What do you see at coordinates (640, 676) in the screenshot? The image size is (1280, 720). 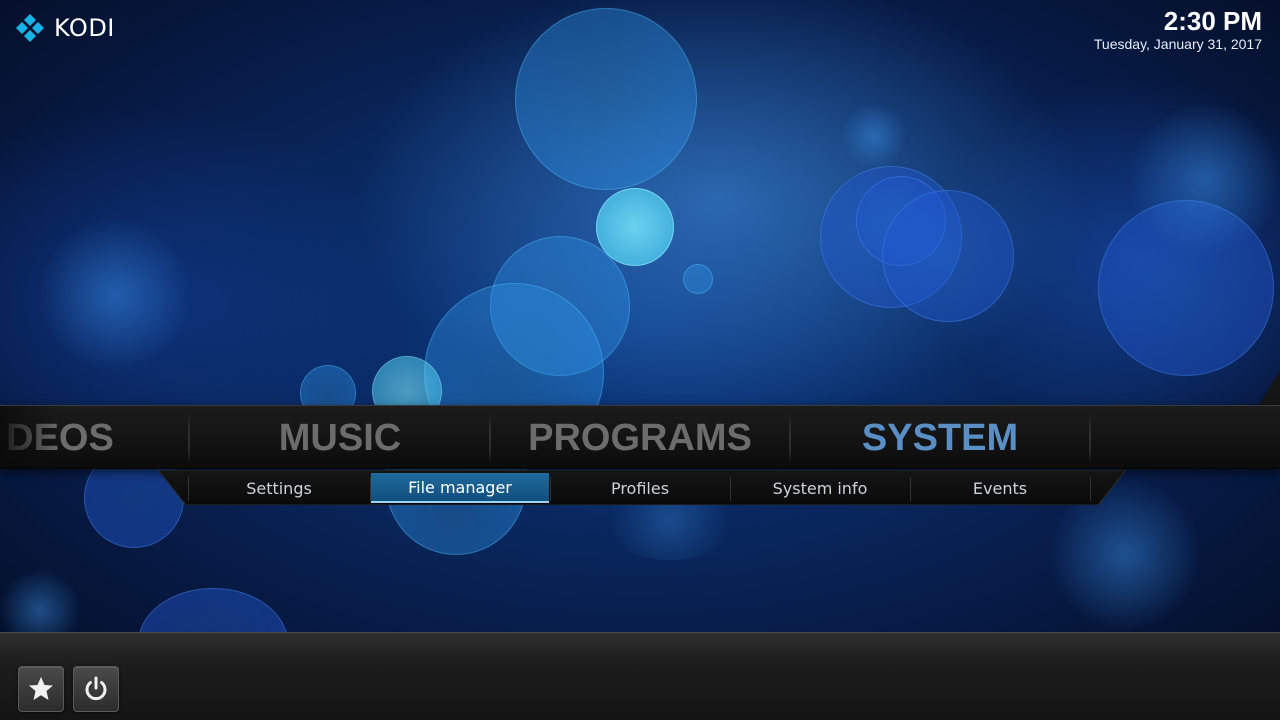 I see `bottom-bar` at bounding box center [640, 676].